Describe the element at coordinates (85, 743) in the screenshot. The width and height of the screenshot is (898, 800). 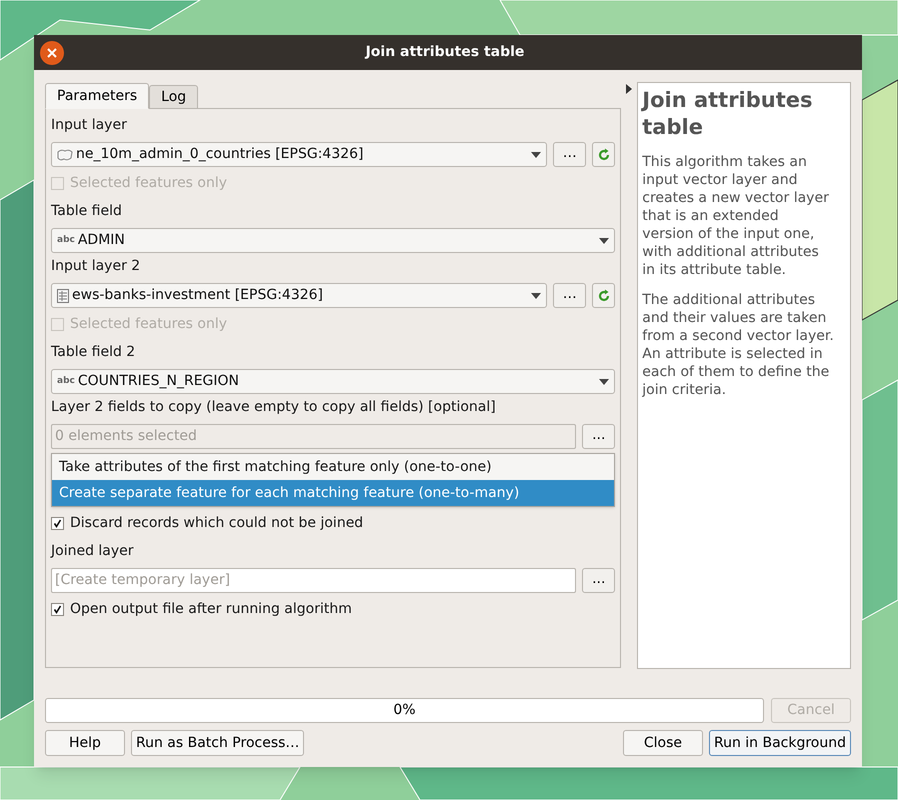
I see `dialog-button: Help` at that location.